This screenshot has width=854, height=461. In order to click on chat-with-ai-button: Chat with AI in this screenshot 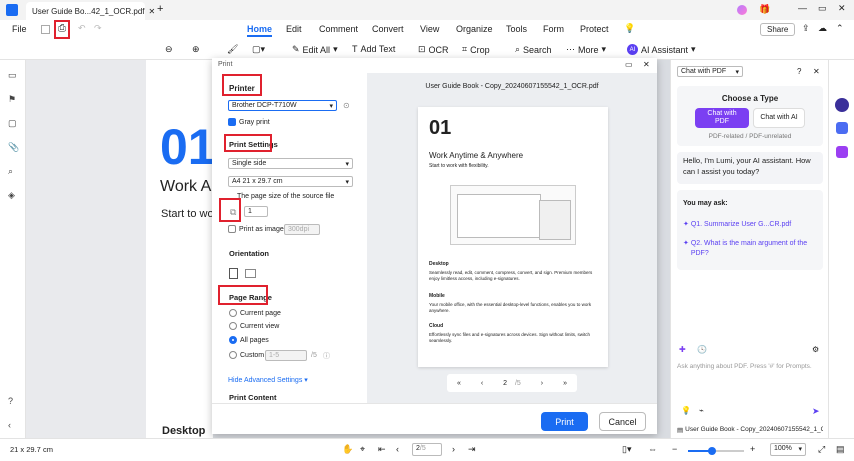, I will do `click(779, 118)`.